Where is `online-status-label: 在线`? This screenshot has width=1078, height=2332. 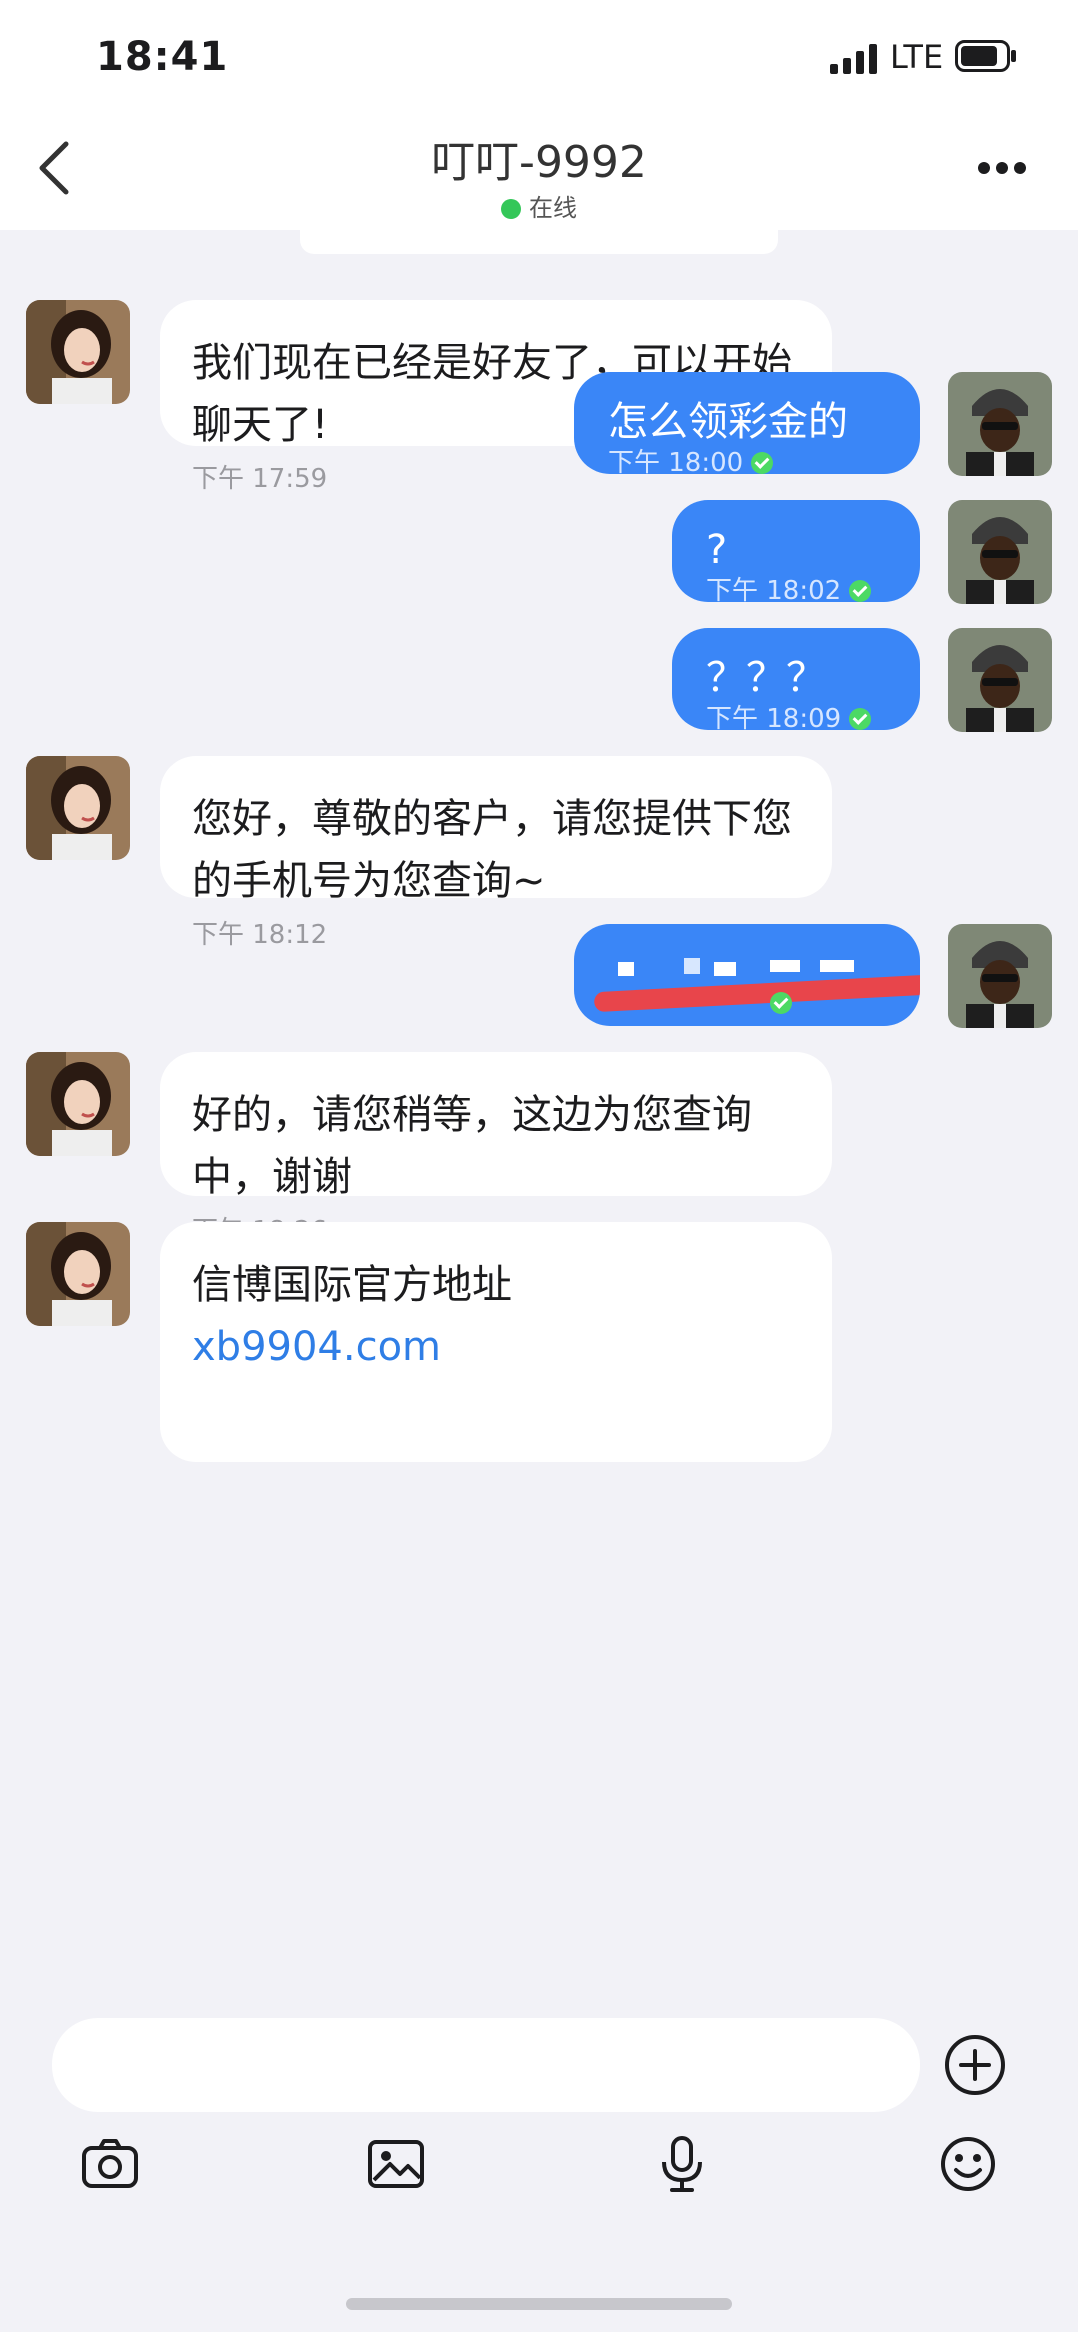 online-status-label: 在线 is located at coordinates (553, 208).